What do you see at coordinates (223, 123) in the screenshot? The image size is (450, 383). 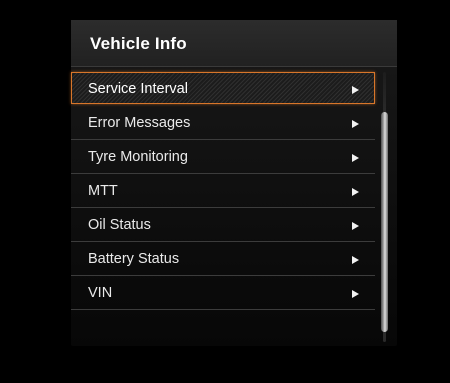 I see `menu-item-error-messages: Error Messages` at bounding box center [223, 123].